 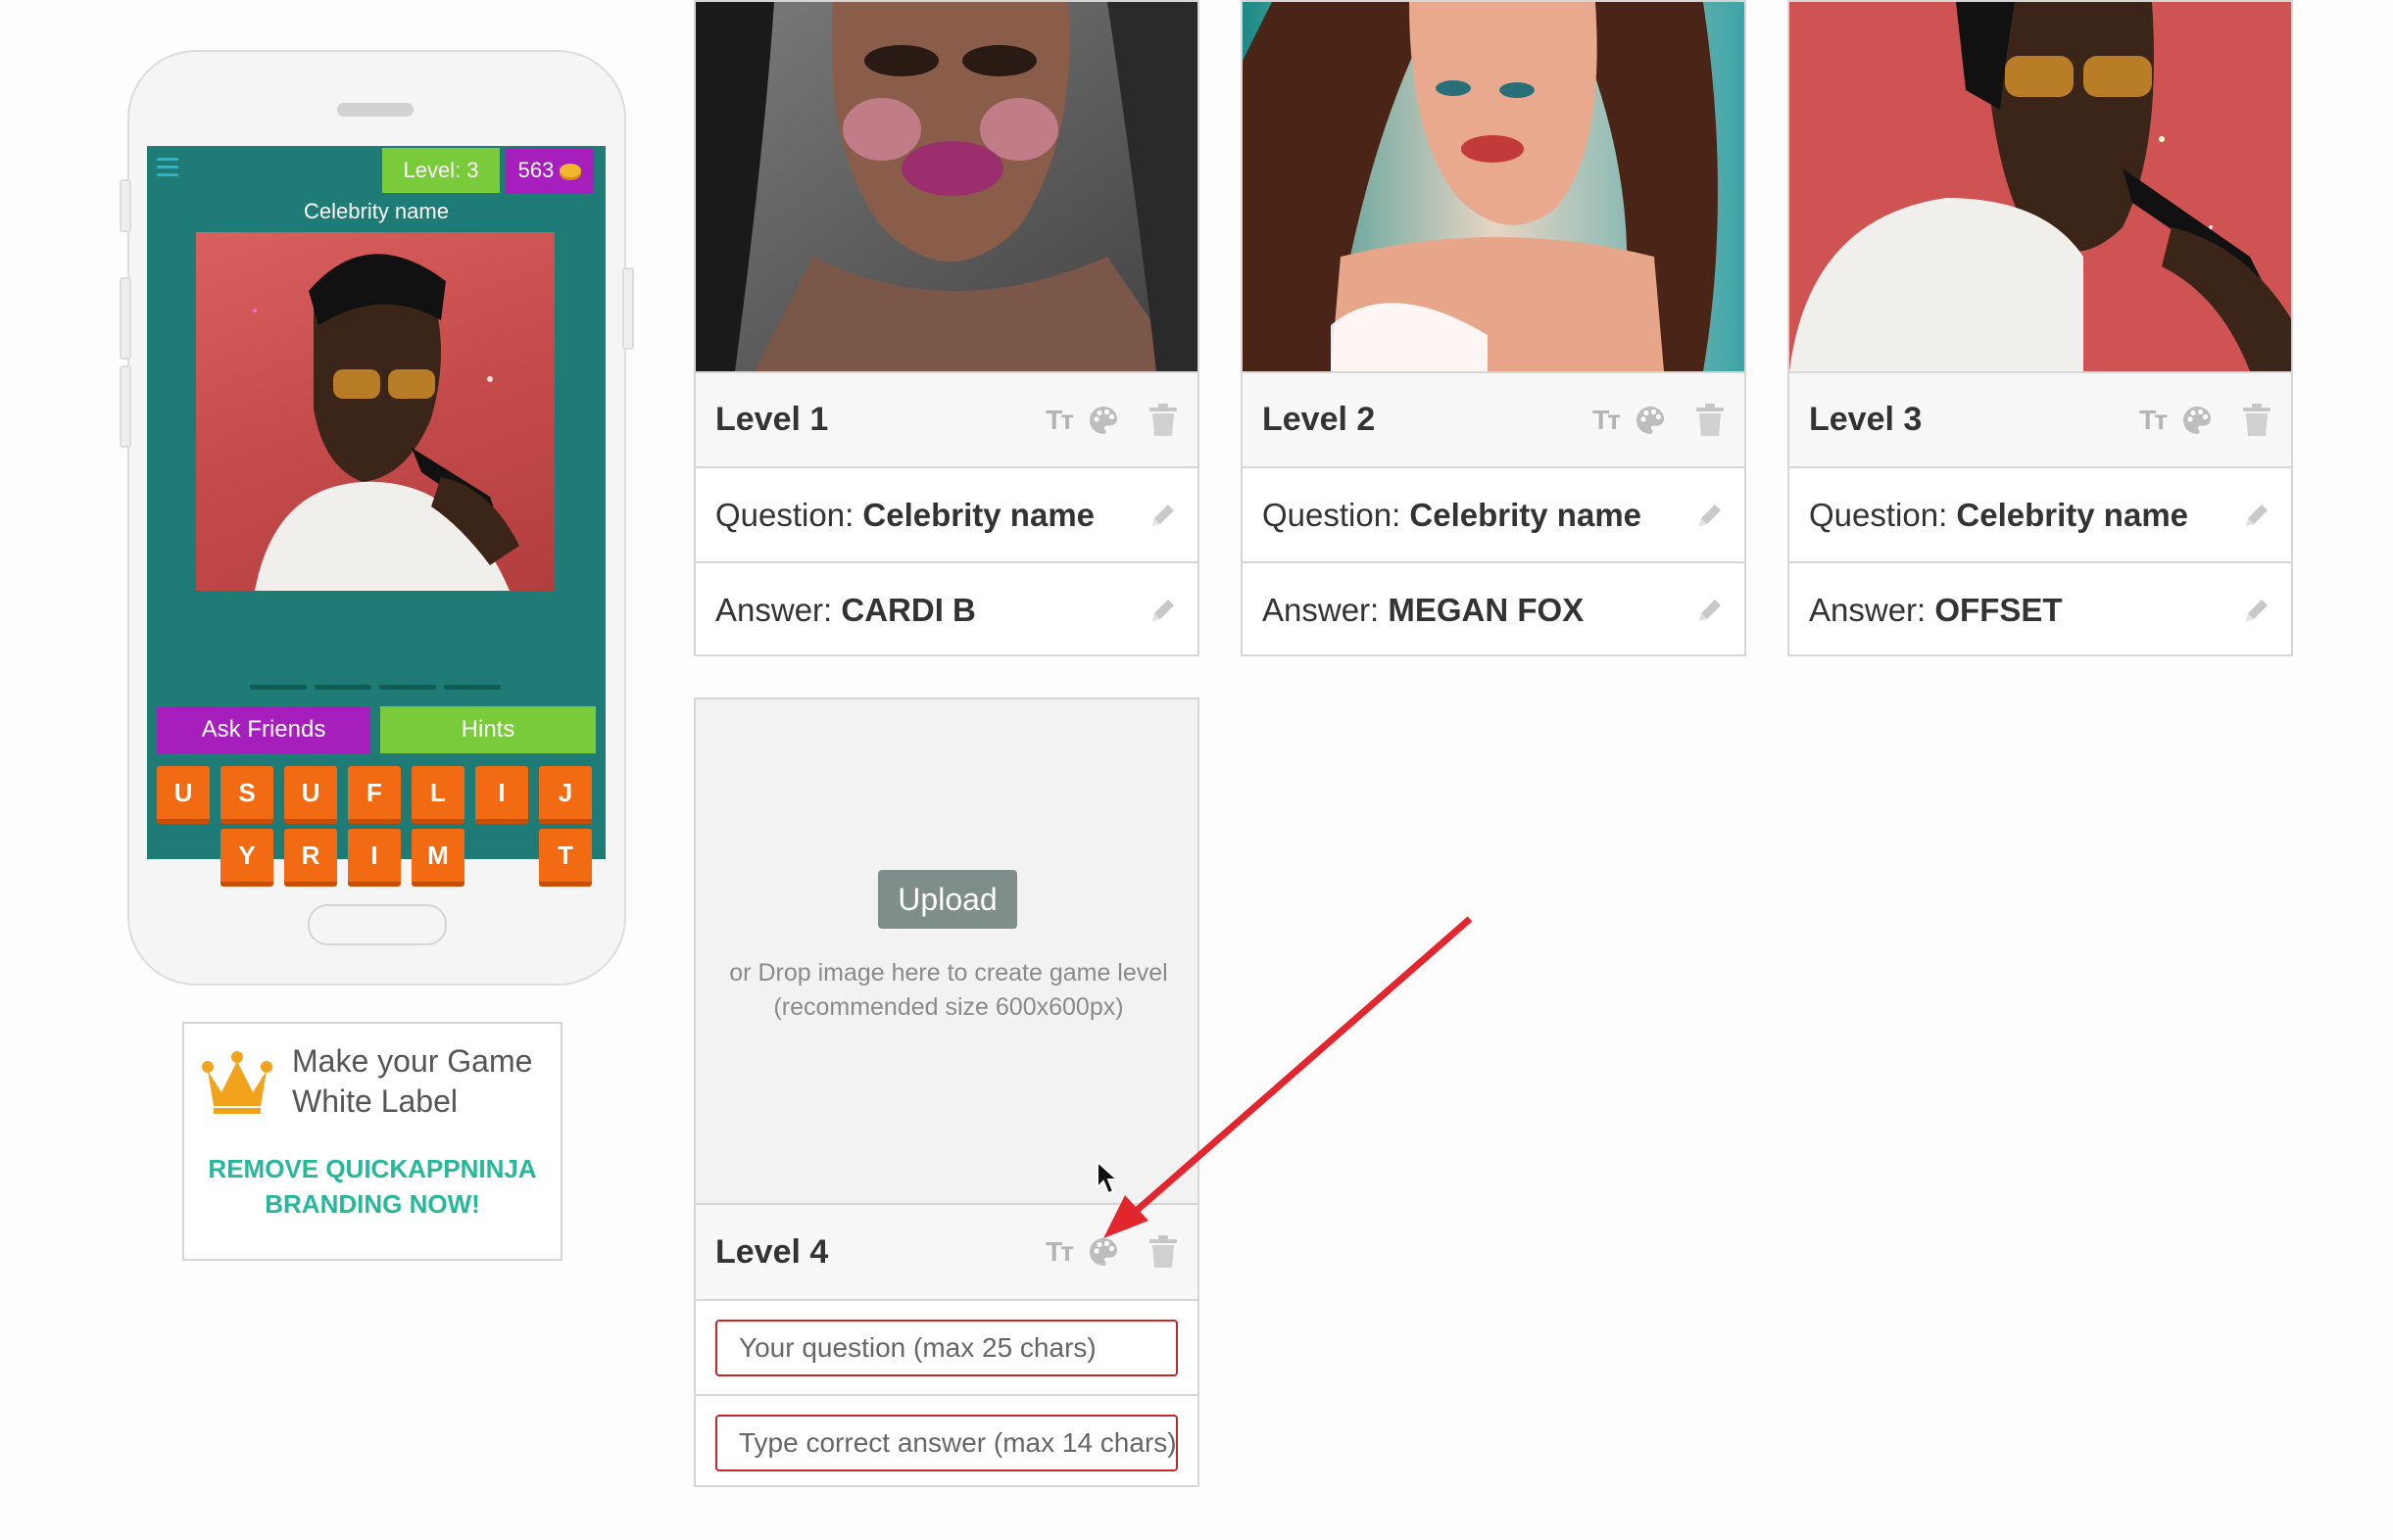 I want to click on answer-value: MEGAN FOX, so click(x=1486, y=609).